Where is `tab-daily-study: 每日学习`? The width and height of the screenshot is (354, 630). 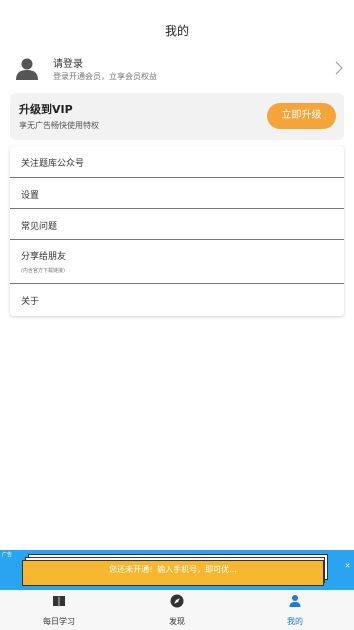 tab-daily-study: 每日学习 is located at coordinates (59, 610).